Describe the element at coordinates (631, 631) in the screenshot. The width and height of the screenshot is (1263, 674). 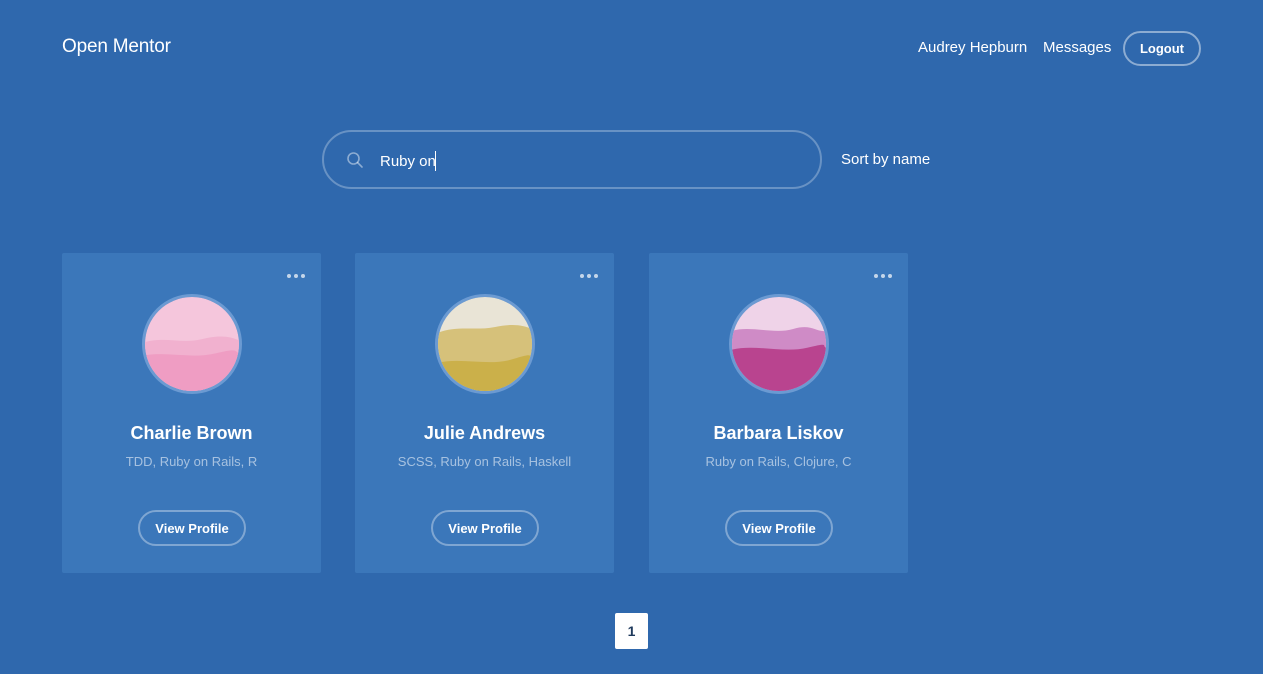
I see `pagination-page-button: 1` at that location.